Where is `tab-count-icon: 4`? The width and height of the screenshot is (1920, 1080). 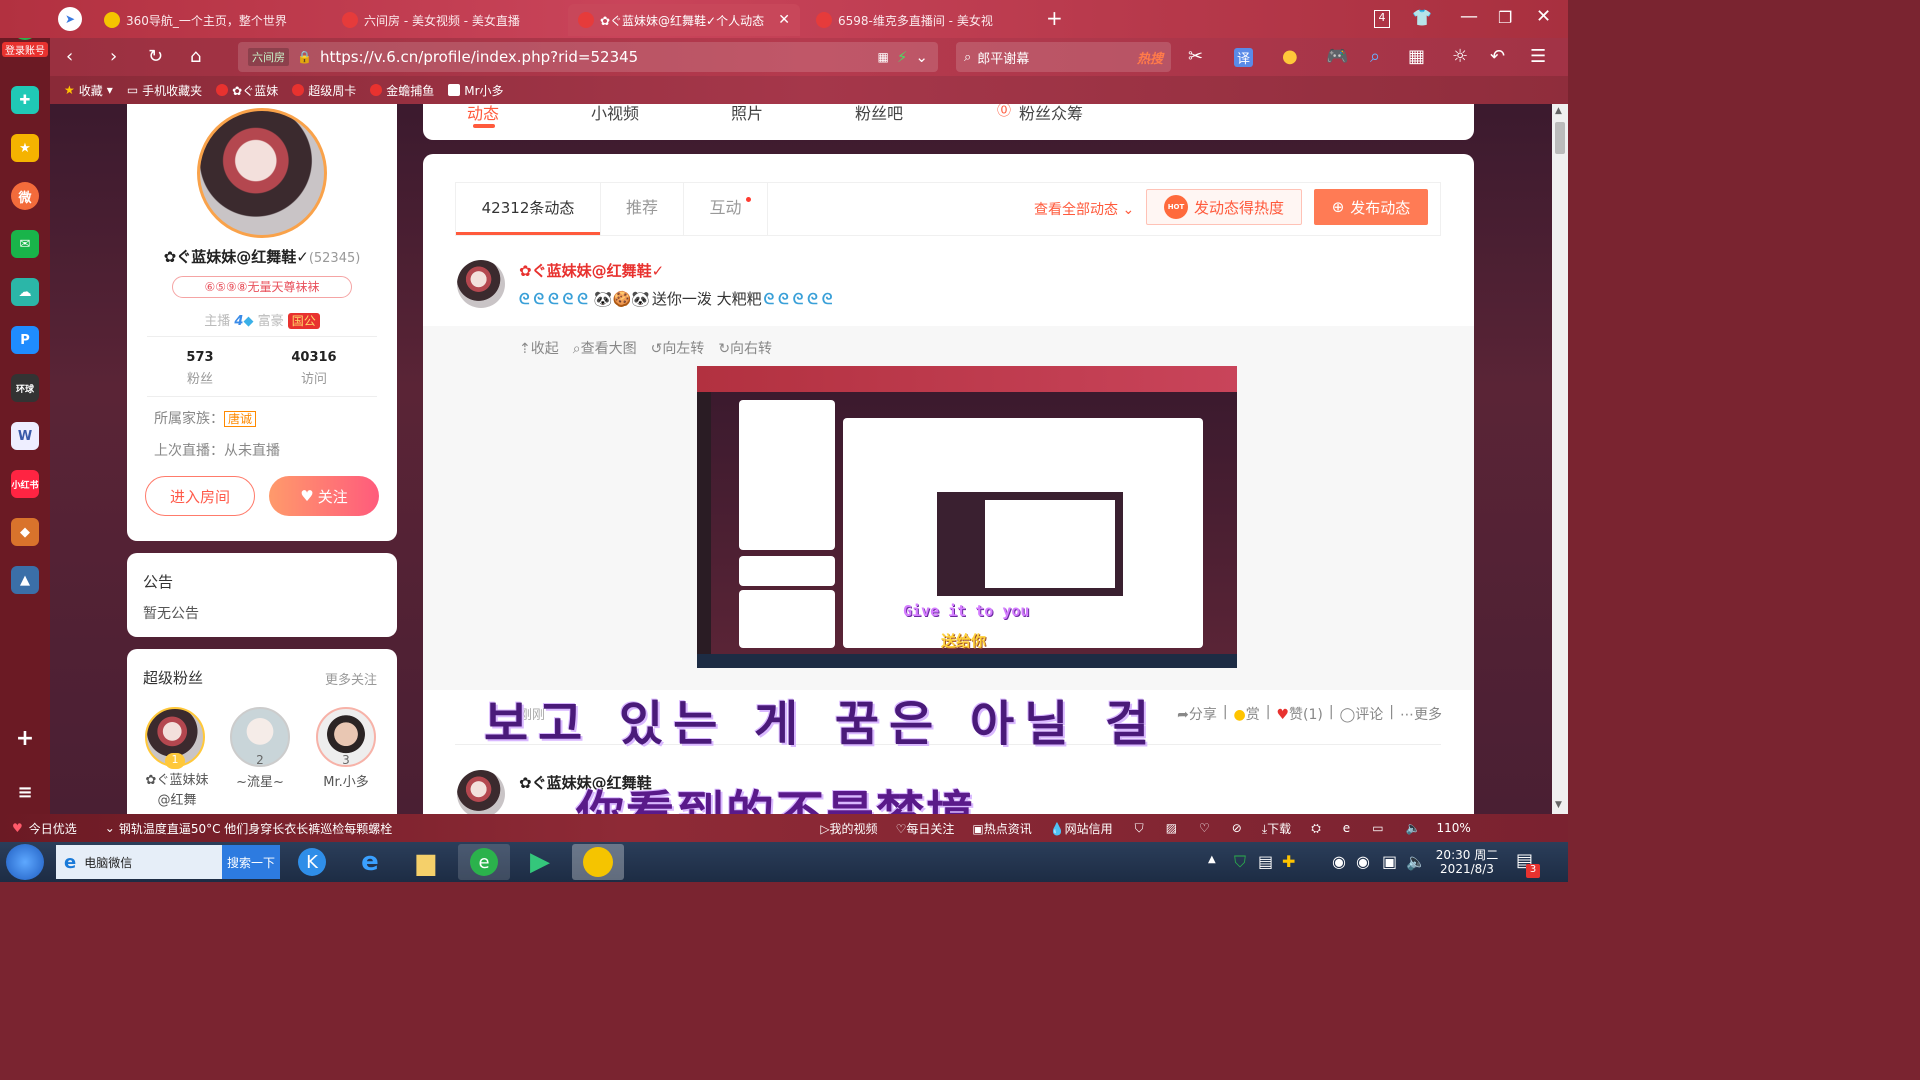 tab-count-icon: 4 is located at coordinates (1382, 19).